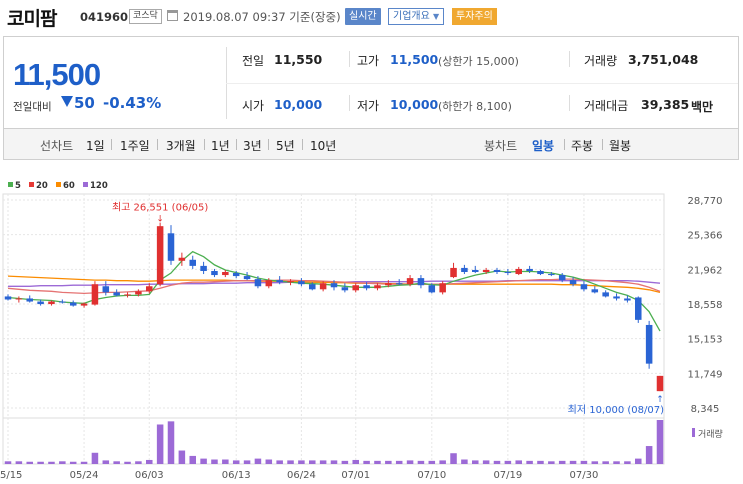 This screenshot has height=484, width=743. What do you see at coordinates (32, 19) in the screenshot?
I see `stock-name: 코미팜` at bounding box center [32, 19].